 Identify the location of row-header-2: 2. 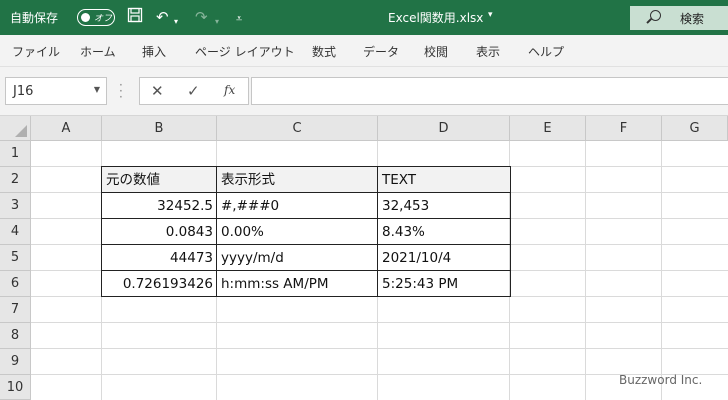
(15, 180).